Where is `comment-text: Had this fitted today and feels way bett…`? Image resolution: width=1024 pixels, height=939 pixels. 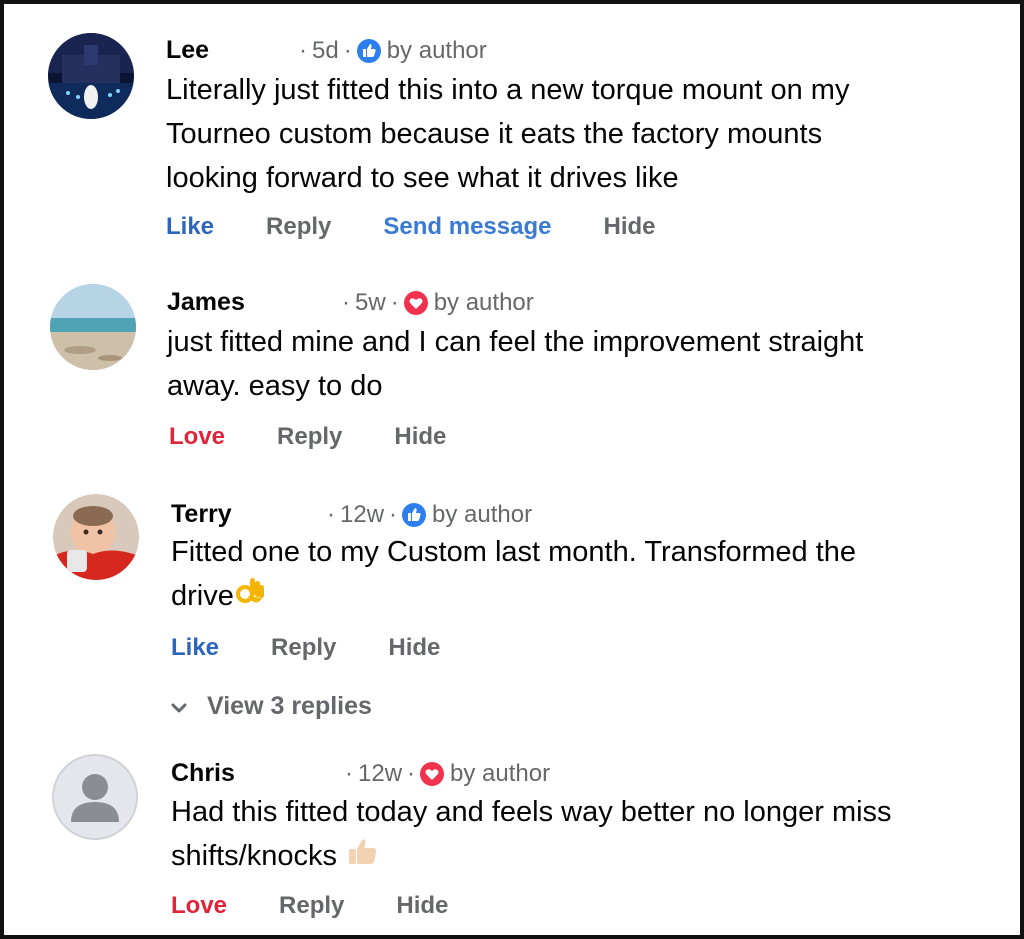 comment-text: Had this fitted today and feels way bett… is located at coordinates (531, 834).